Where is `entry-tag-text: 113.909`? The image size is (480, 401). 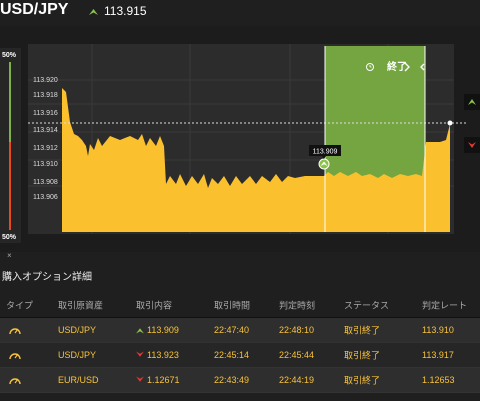
entry-tag-text: 113.909 is located at coordinates (325, 152).